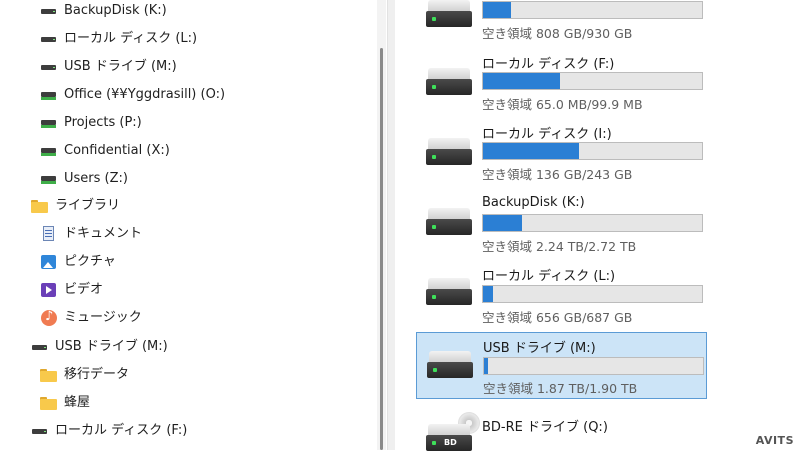  What do you see at coordinates (49, 317) in the screenshot?
I see `music-icon` at bounding box center [49, 317].